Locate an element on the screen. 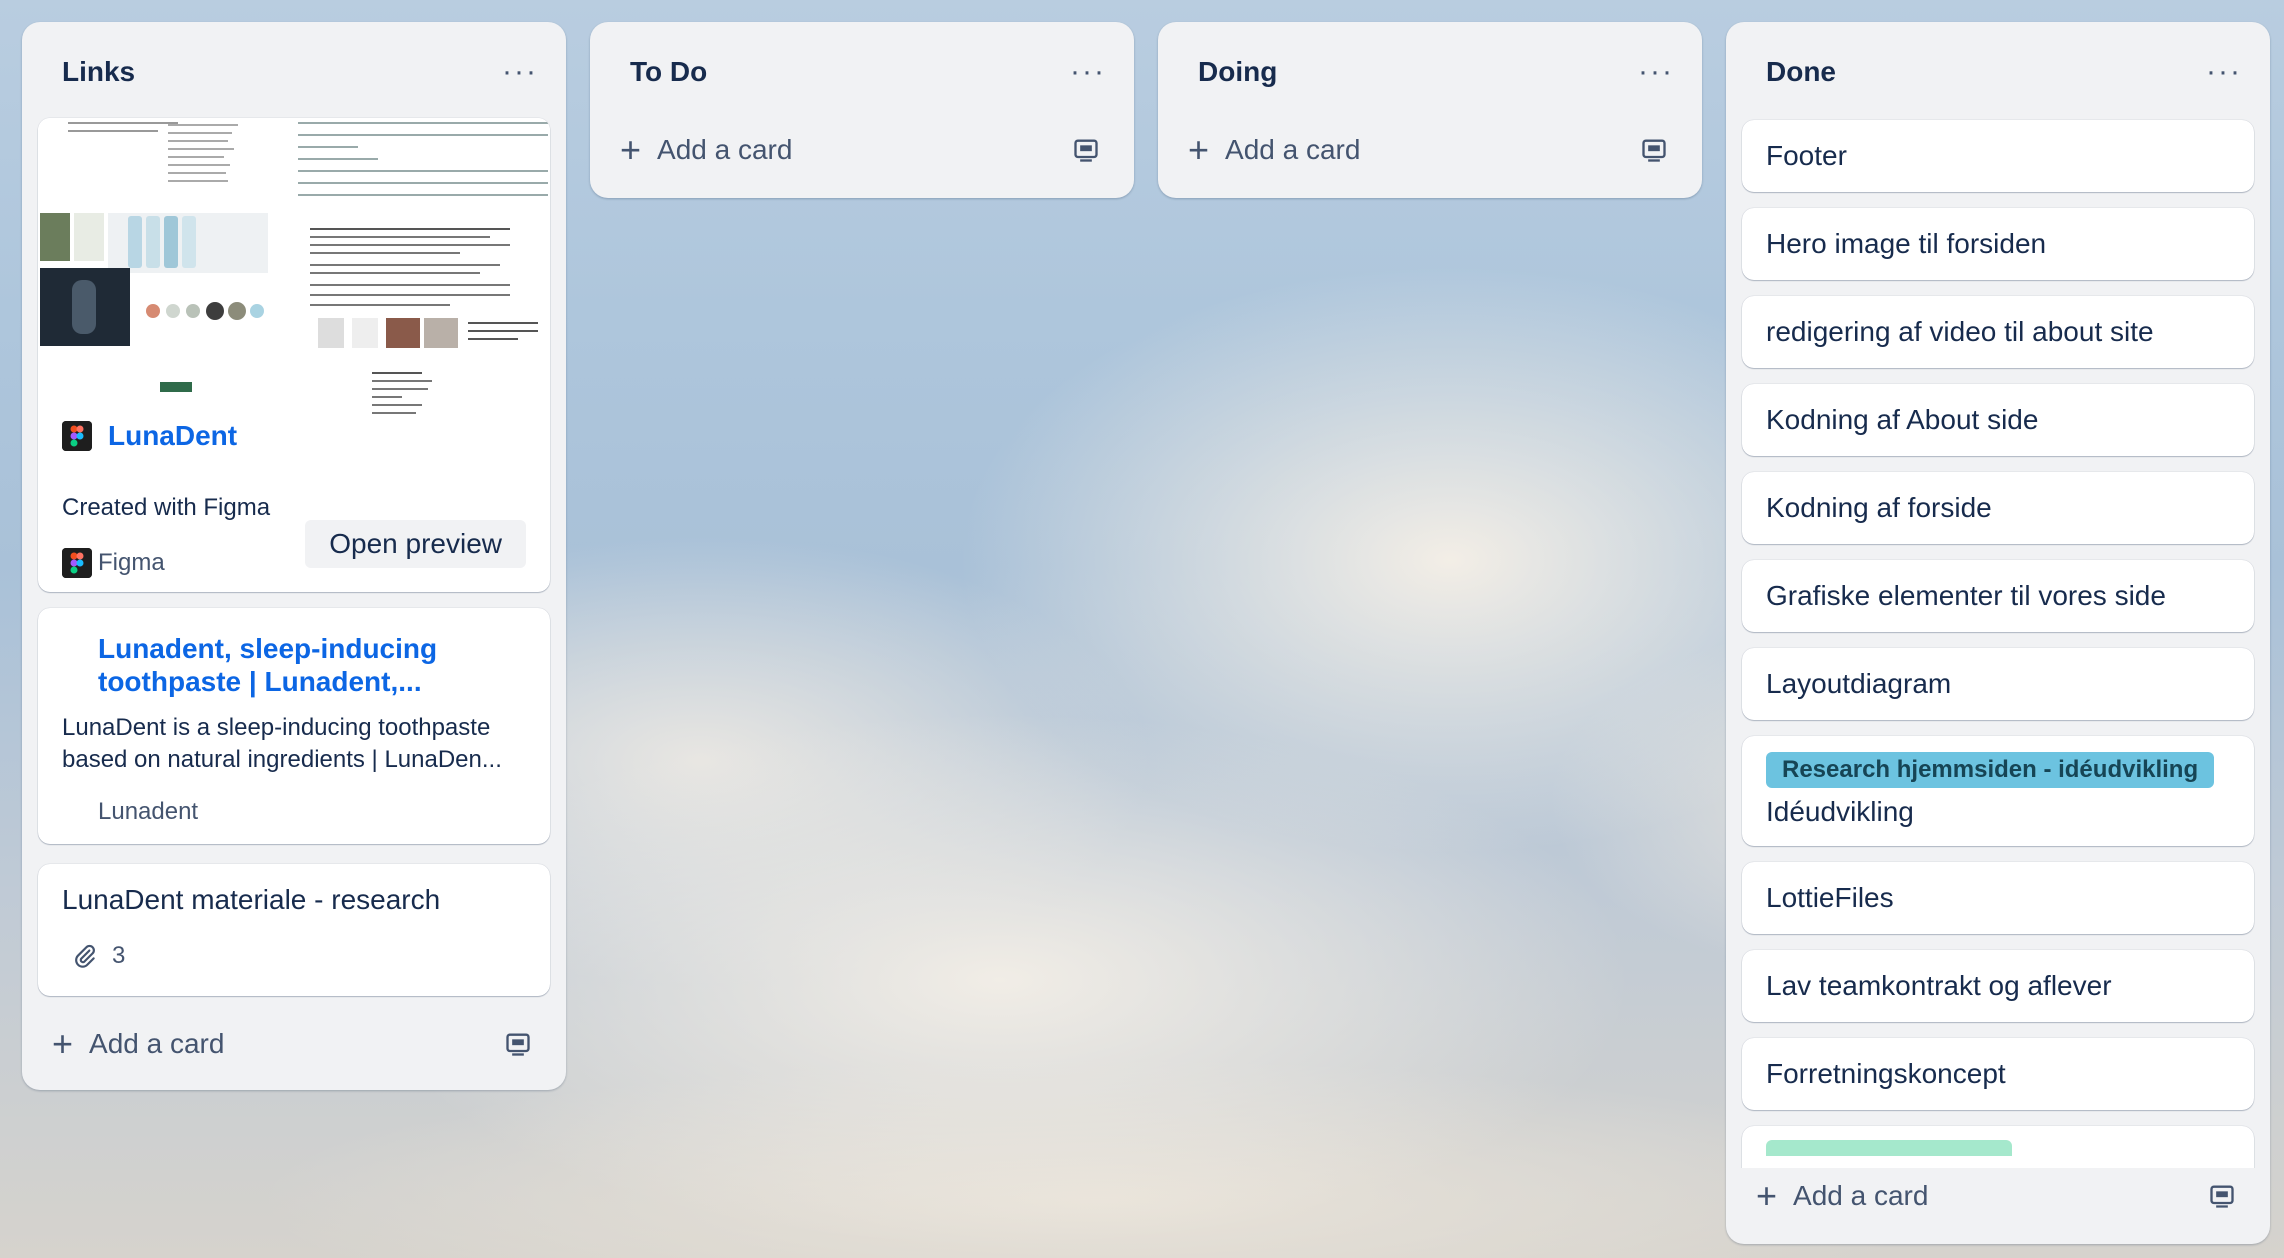  card-title: Lav teamkontrakt og aflever is located at coordinates (1939, 985).